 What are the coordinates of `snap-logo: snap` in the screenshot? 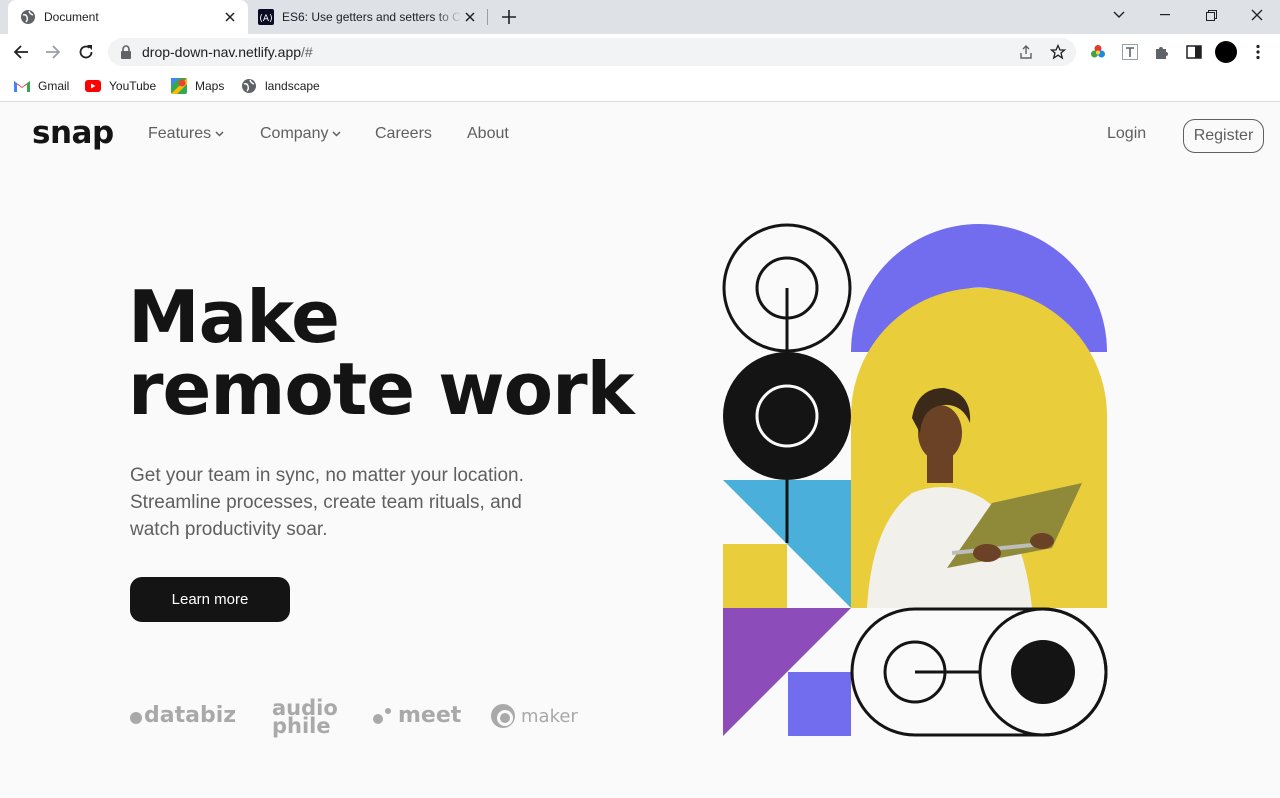 It's located at (73, 133).